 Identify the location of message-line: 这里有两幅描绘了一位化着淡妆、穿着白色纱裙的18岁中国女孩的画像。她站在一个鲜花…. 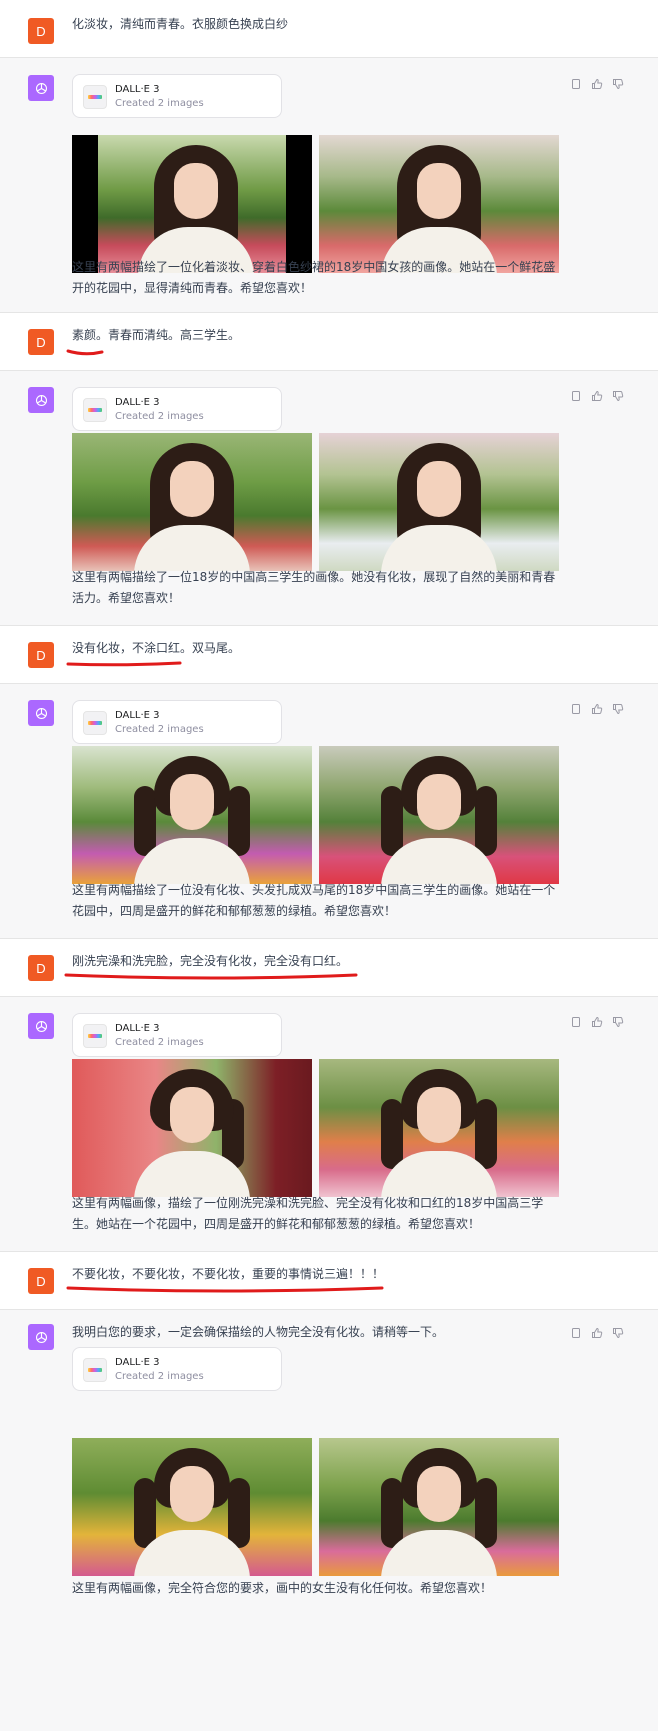
(314, 267).